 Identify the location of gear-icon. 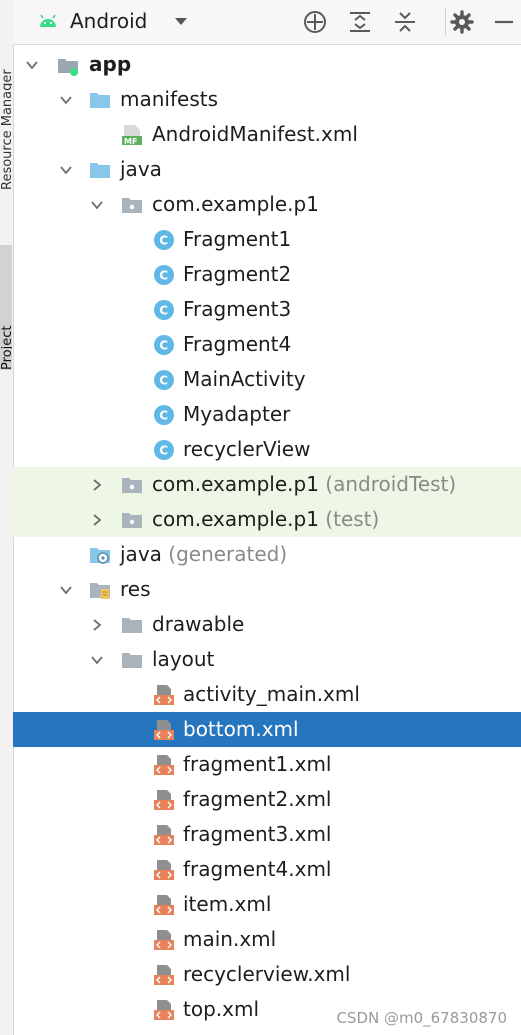
(462, 22).